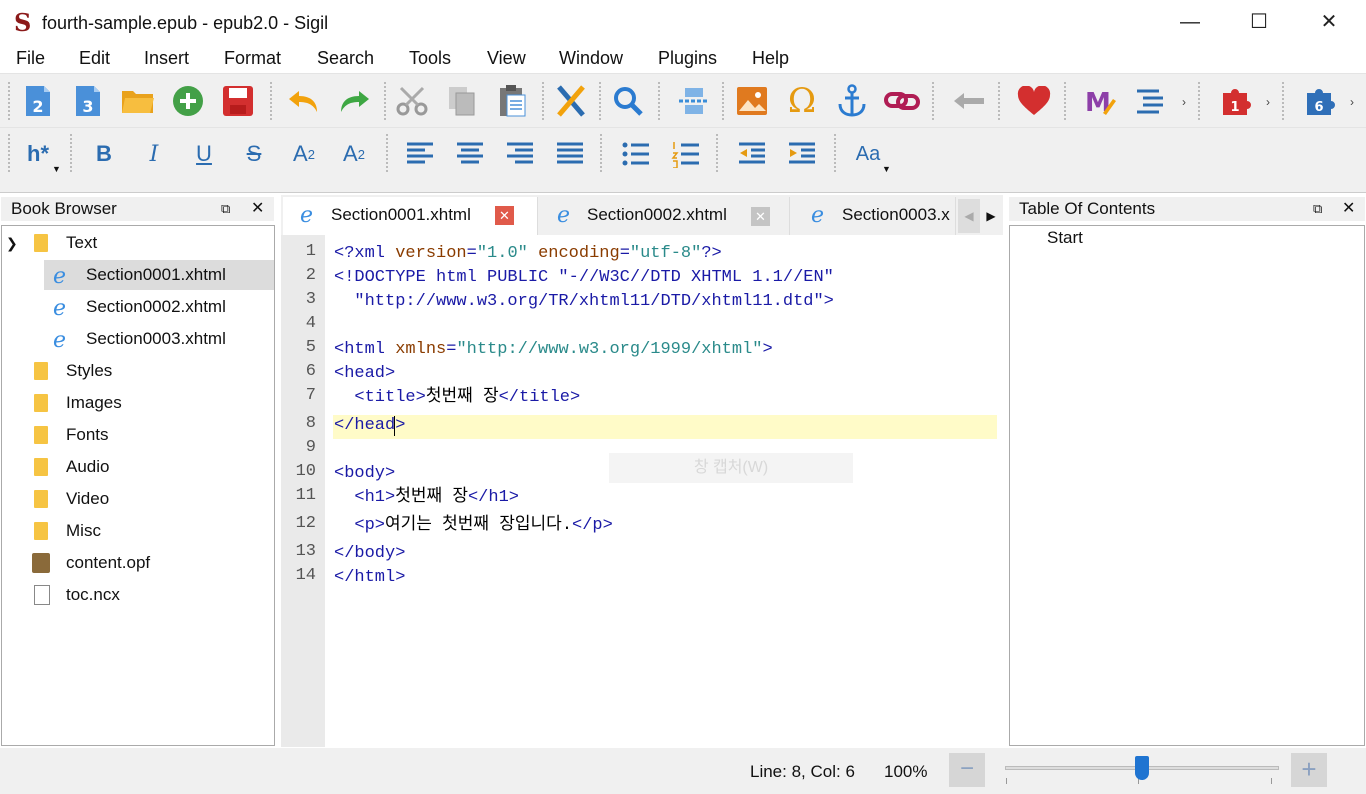  I want to click on check-icon, so click(571, 101).